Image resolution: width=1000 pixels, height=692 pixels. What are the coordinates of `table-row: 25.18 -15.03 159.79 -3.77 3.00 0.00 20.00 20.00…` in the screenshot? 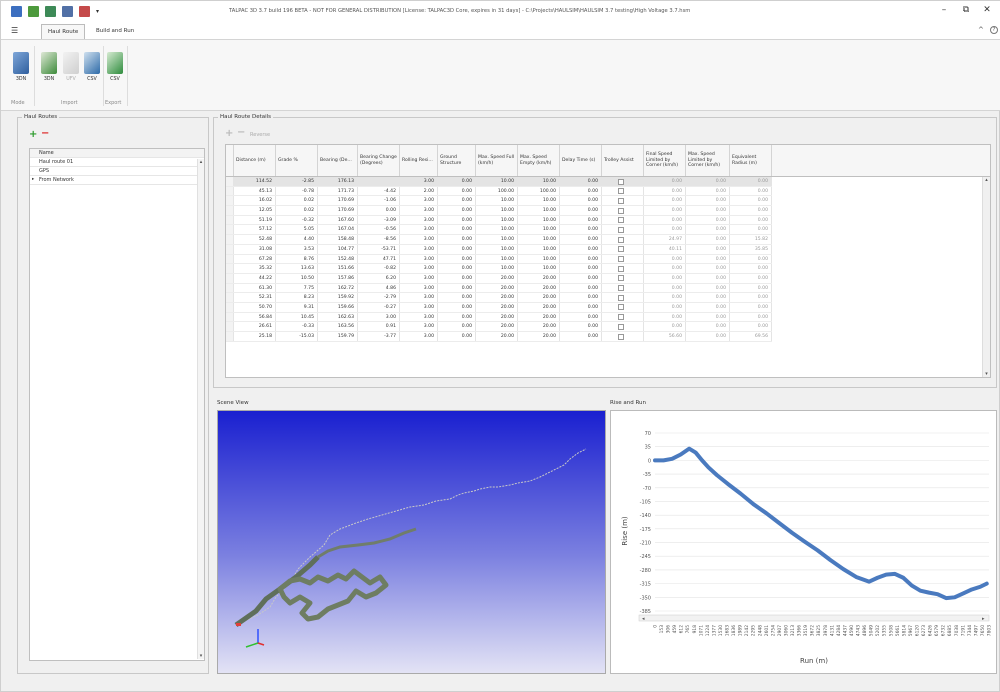 It's located at (499, 337).